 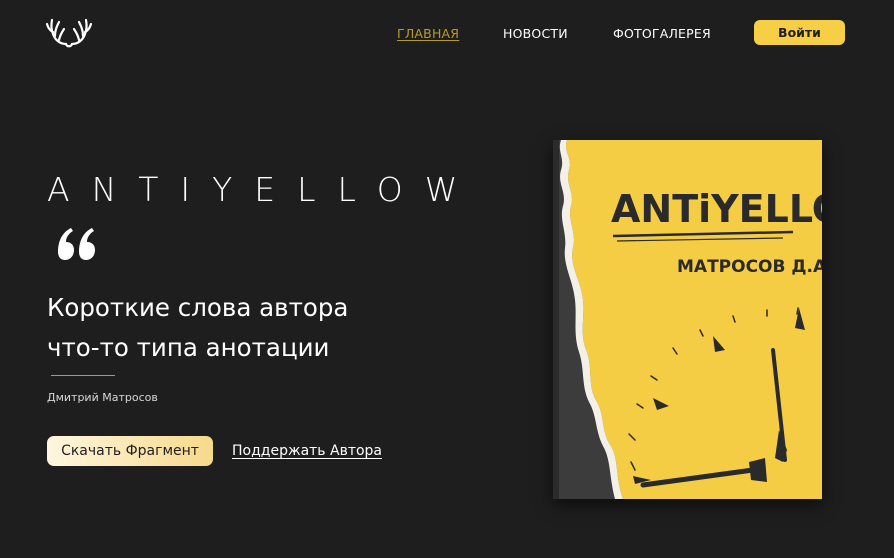 I want to click on nav-gallery-link: ФОТОГАЛЕРЕЯ, so click(x=662, y=33).